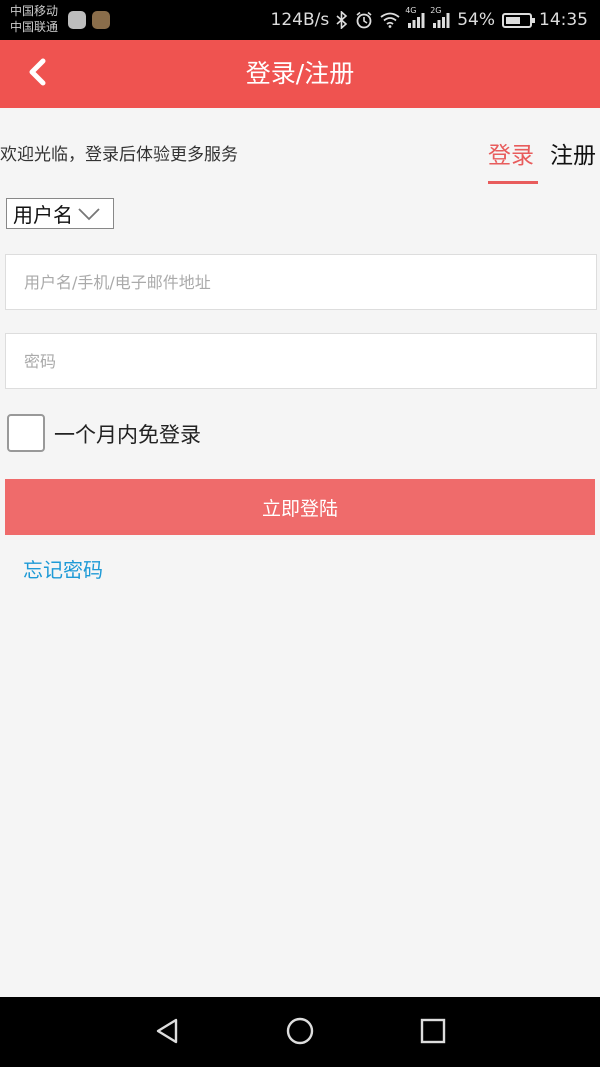 The image size is (600, 1067). I want to click on active-tab-indicator, so click(513, 182).